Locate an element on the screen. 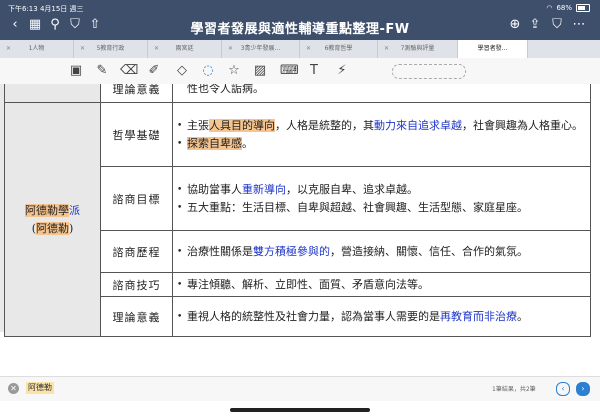 This screenshot has width=600, height=416. list-item: • 治療性關係是雙方積極參與的，營造接納、關懷、信任、合作的氣氛。 is located at coordinates (352, 251).